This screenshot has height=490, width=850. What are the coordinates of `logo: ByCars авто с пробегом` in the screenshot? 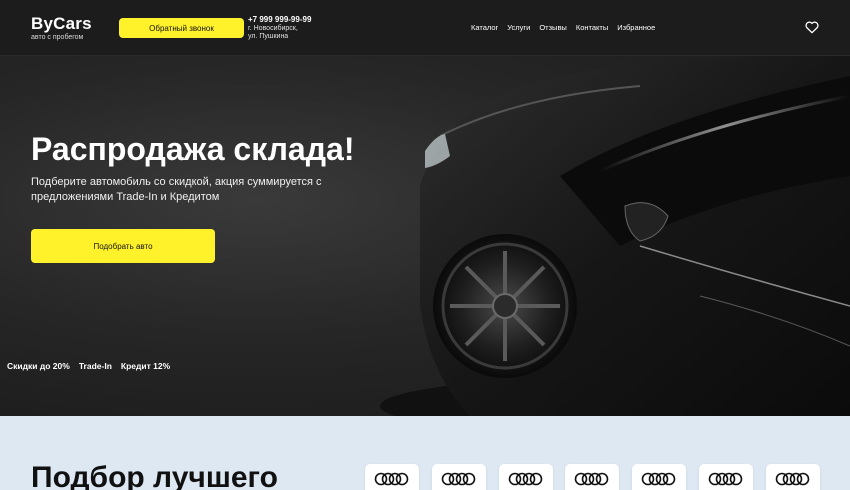 It's located at (61, 28).